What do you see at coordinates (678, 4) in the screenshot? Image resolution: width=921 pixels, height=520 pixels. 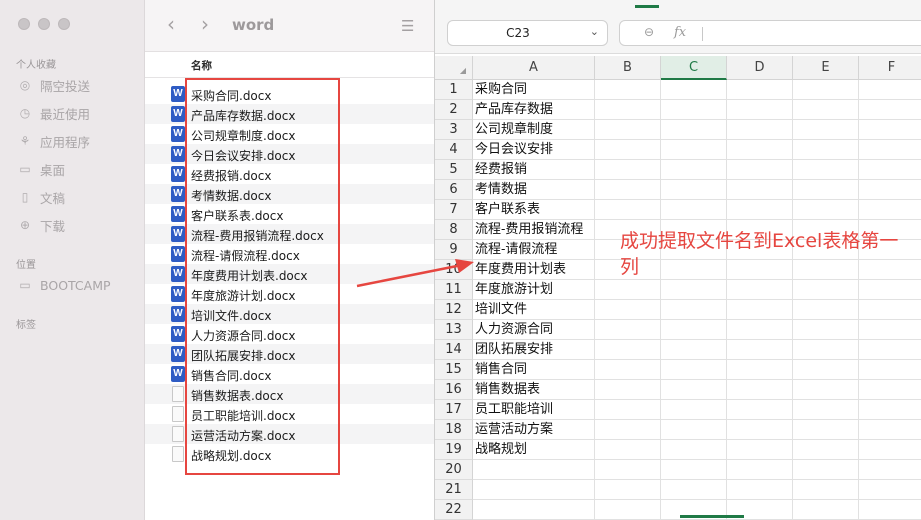 I see `ribbon-tabs` at bounding box center [678, 4].